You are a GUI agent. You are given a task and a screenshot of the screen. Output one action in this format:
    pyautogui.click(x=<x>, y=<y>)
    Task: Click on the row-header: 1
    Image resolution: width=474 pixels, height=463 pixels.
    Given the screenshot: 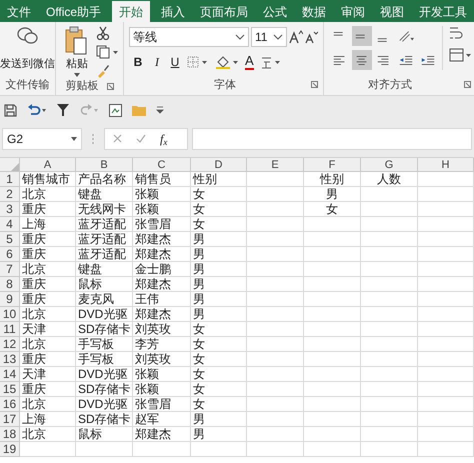 What is the action you would take?
    pyautogui.click(x=10, y=179)
    